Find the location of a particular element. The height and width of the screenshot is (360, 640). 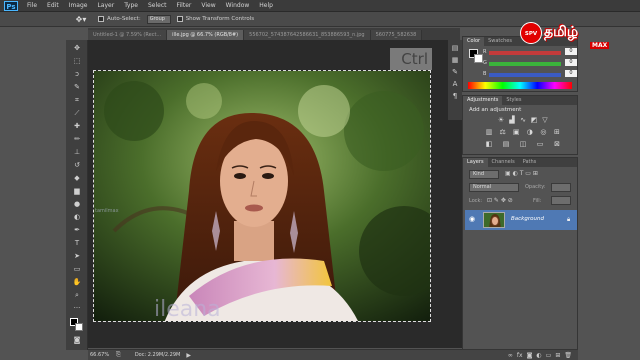

layer-style-icon: fx is located at coordinates (520, 355).